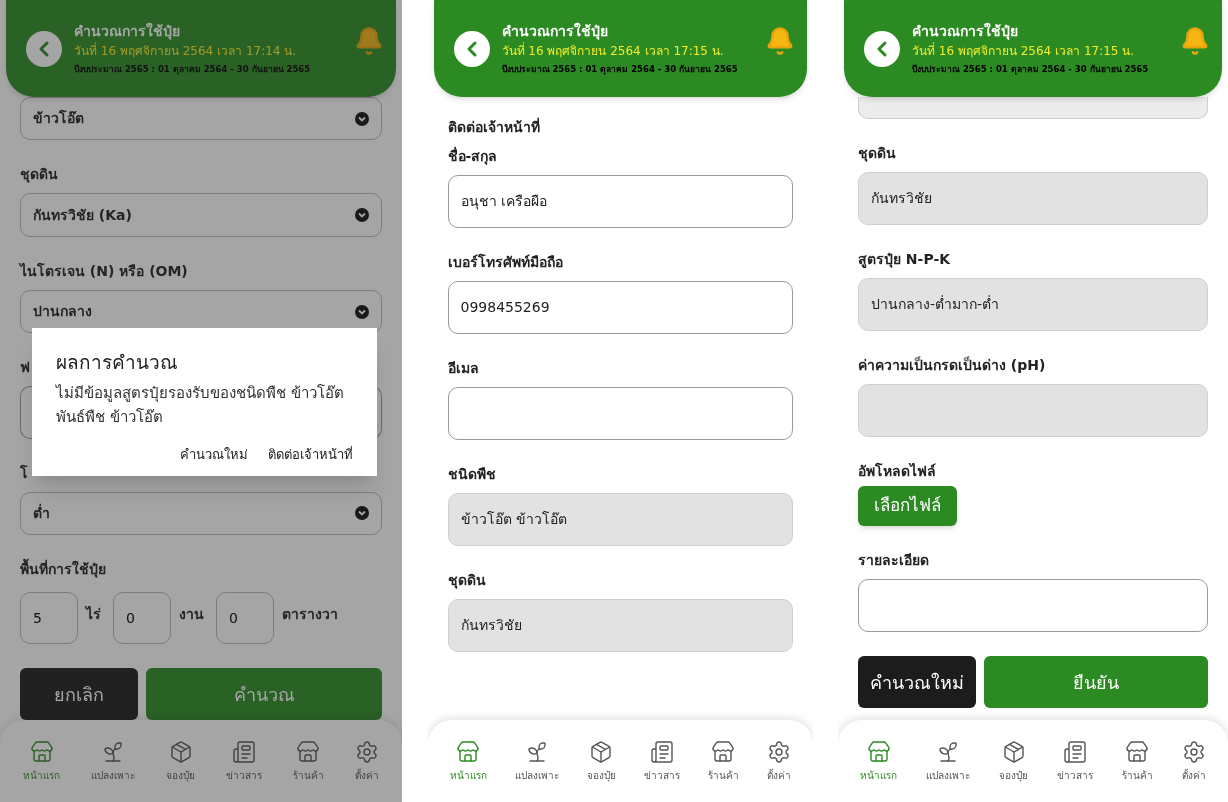 Image resolution: width=1228 pixels, height=802 pixels. Describe the element at coordinates (201, 119) in the screenshot. I see `select-field: ข้าวโอ๊ต` at that location.